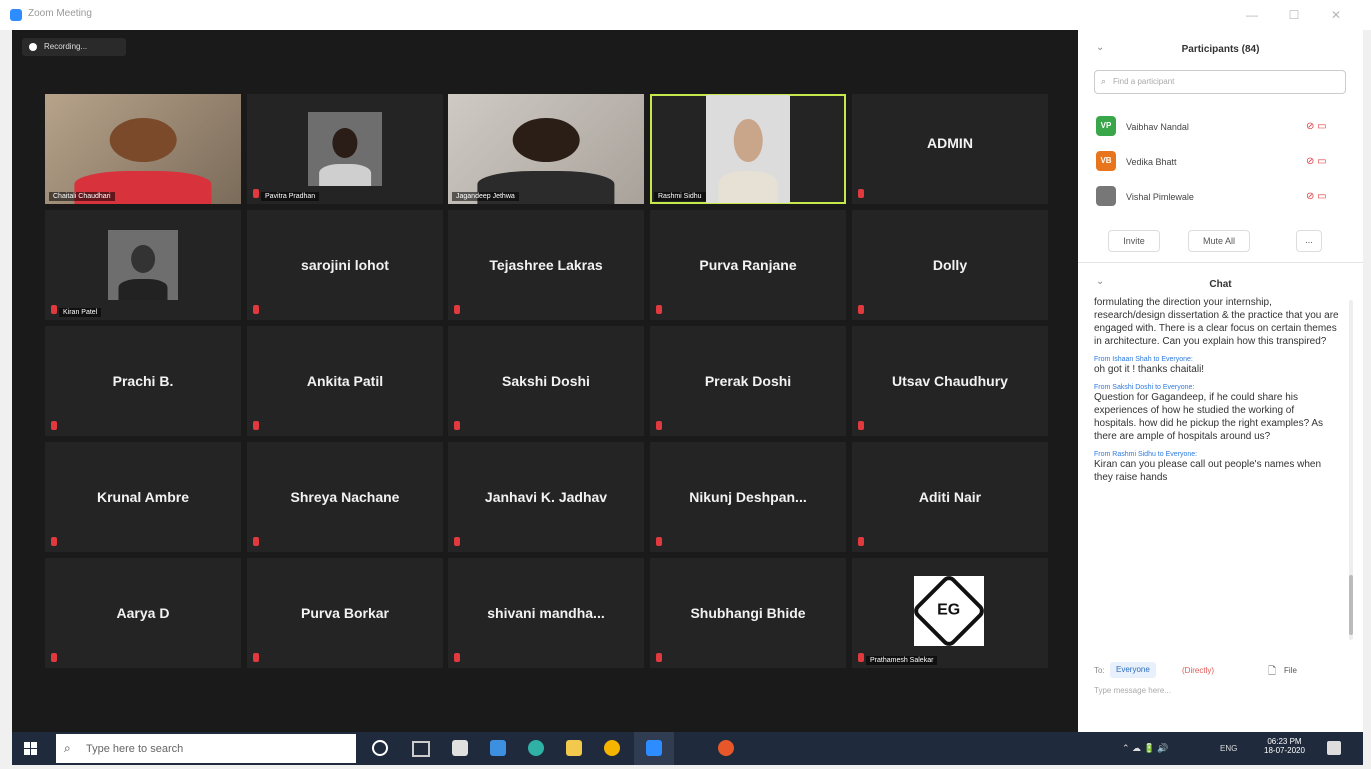  I want to click on store-icon, so click(460, 748).